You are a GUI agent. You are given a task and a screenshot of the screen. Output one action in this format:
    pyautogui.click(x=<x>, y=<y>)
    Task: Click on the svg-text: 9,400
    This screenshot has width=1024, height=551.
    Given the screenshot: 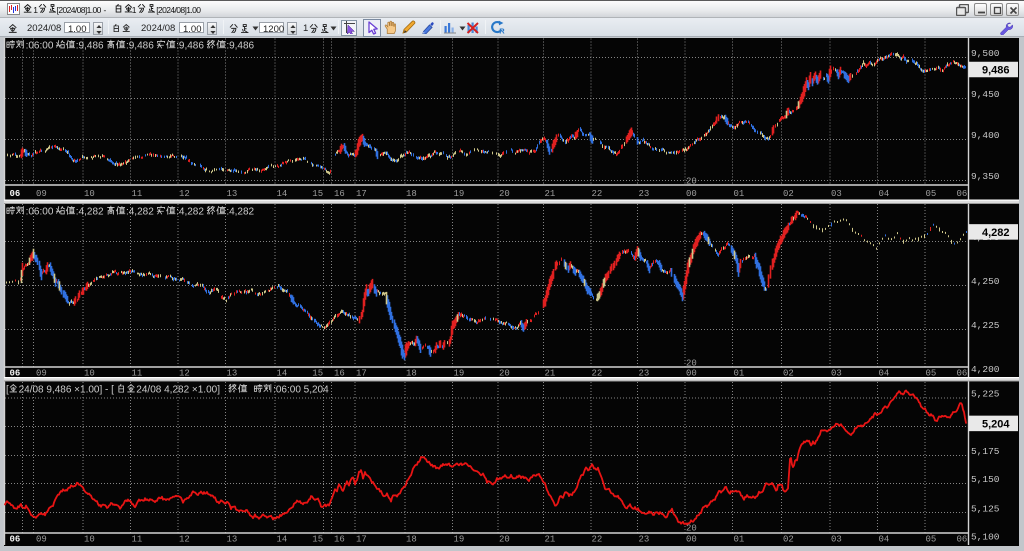 What is the action you would take?
    pyautogui.click(x=985, y=135)
    